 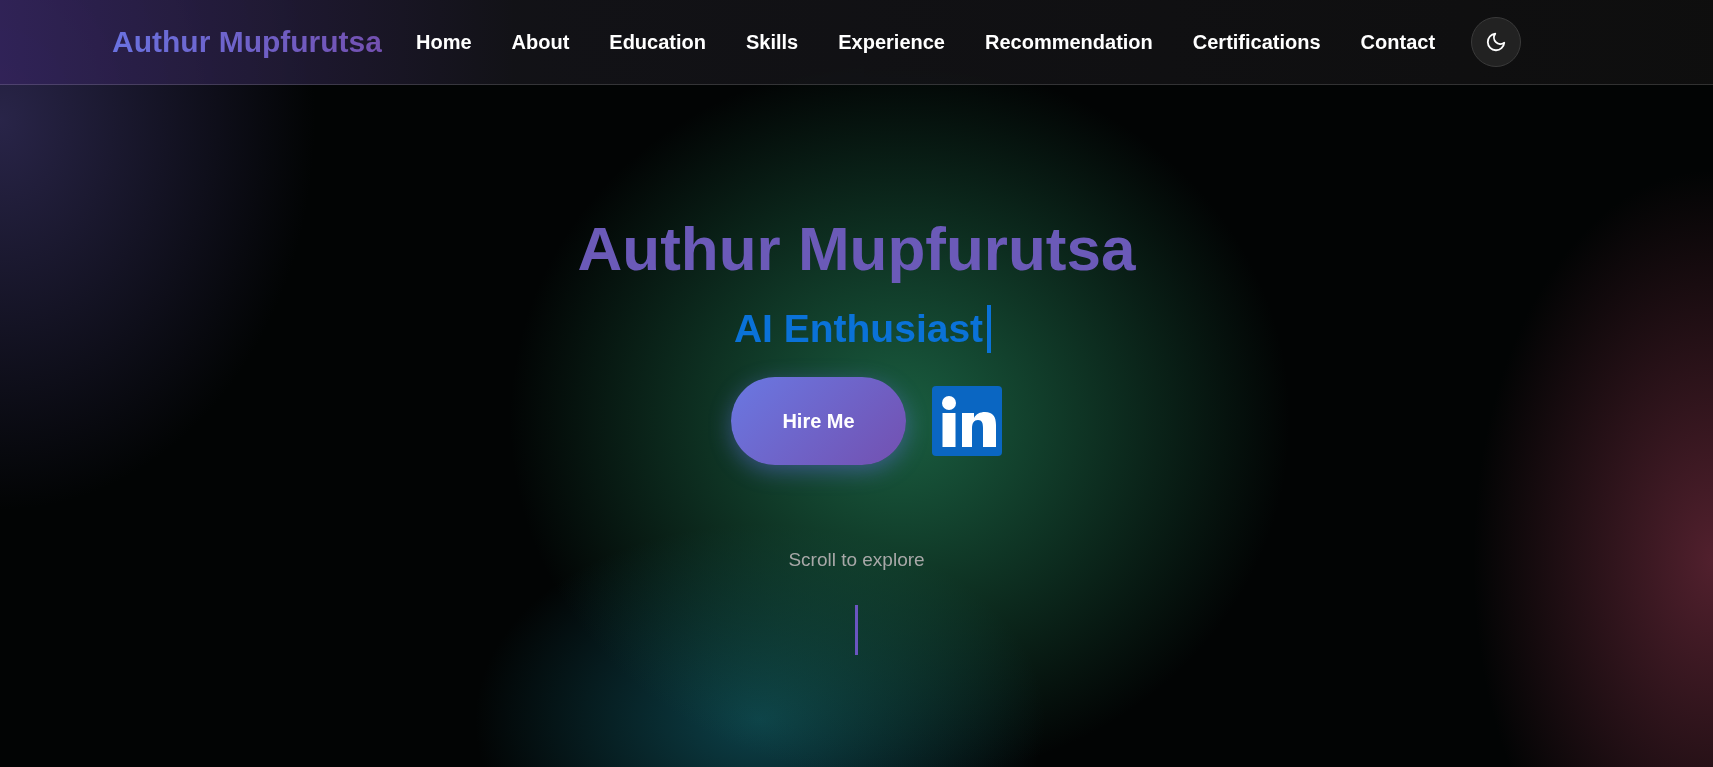 I want to click on hire-me-button: Hire Me, so click(x=818, y=421).